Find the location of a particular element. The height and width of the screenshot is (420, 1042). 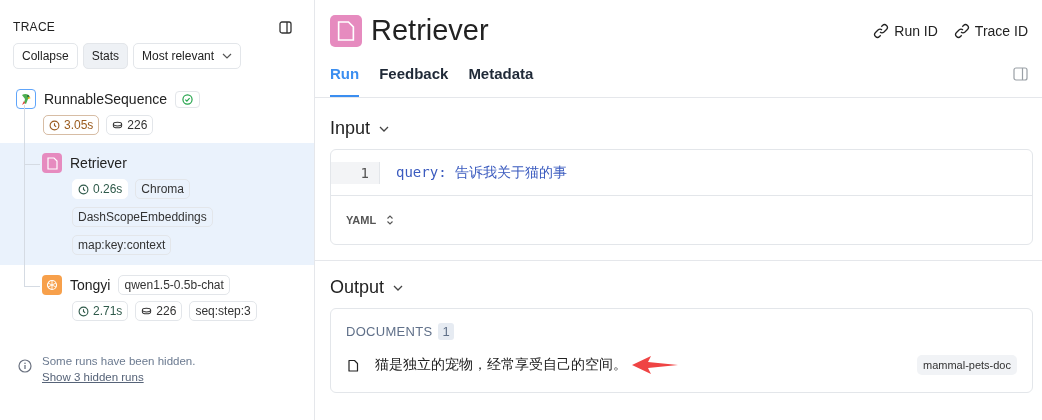

run-item: Tongyi qwen1.5-0.5b-chat 2.71s 226 seq:step:3 is located at coordinates (157, 298).